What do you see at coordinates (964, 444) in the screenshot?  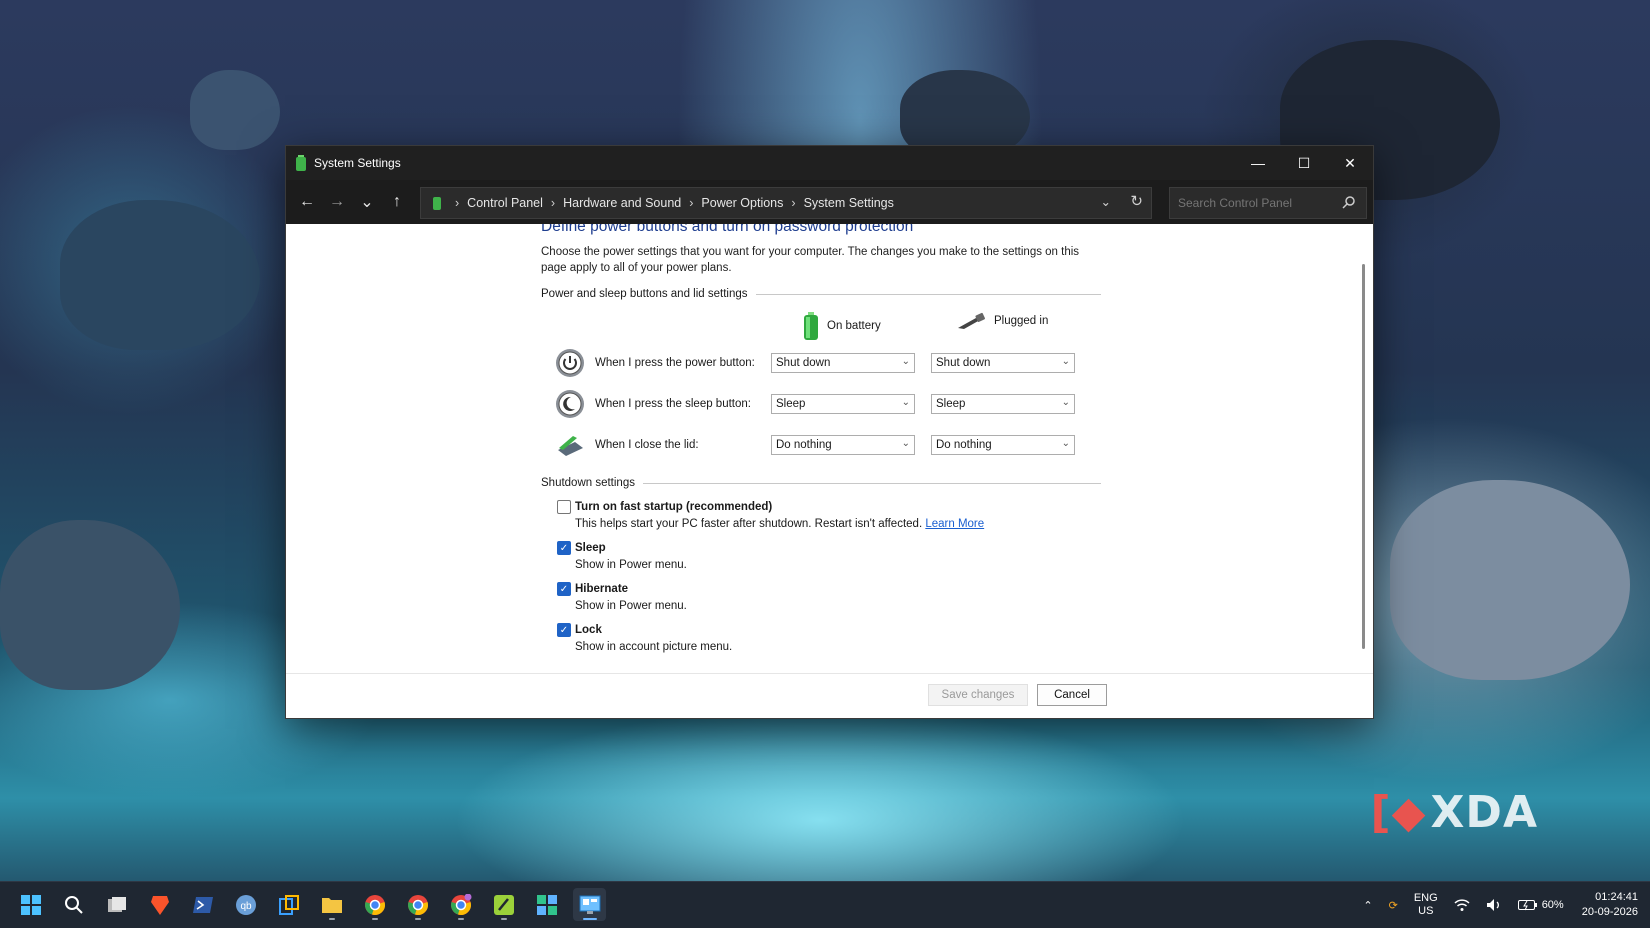 I see `selected-value: Do nothing` at bounding box center [964, 444].